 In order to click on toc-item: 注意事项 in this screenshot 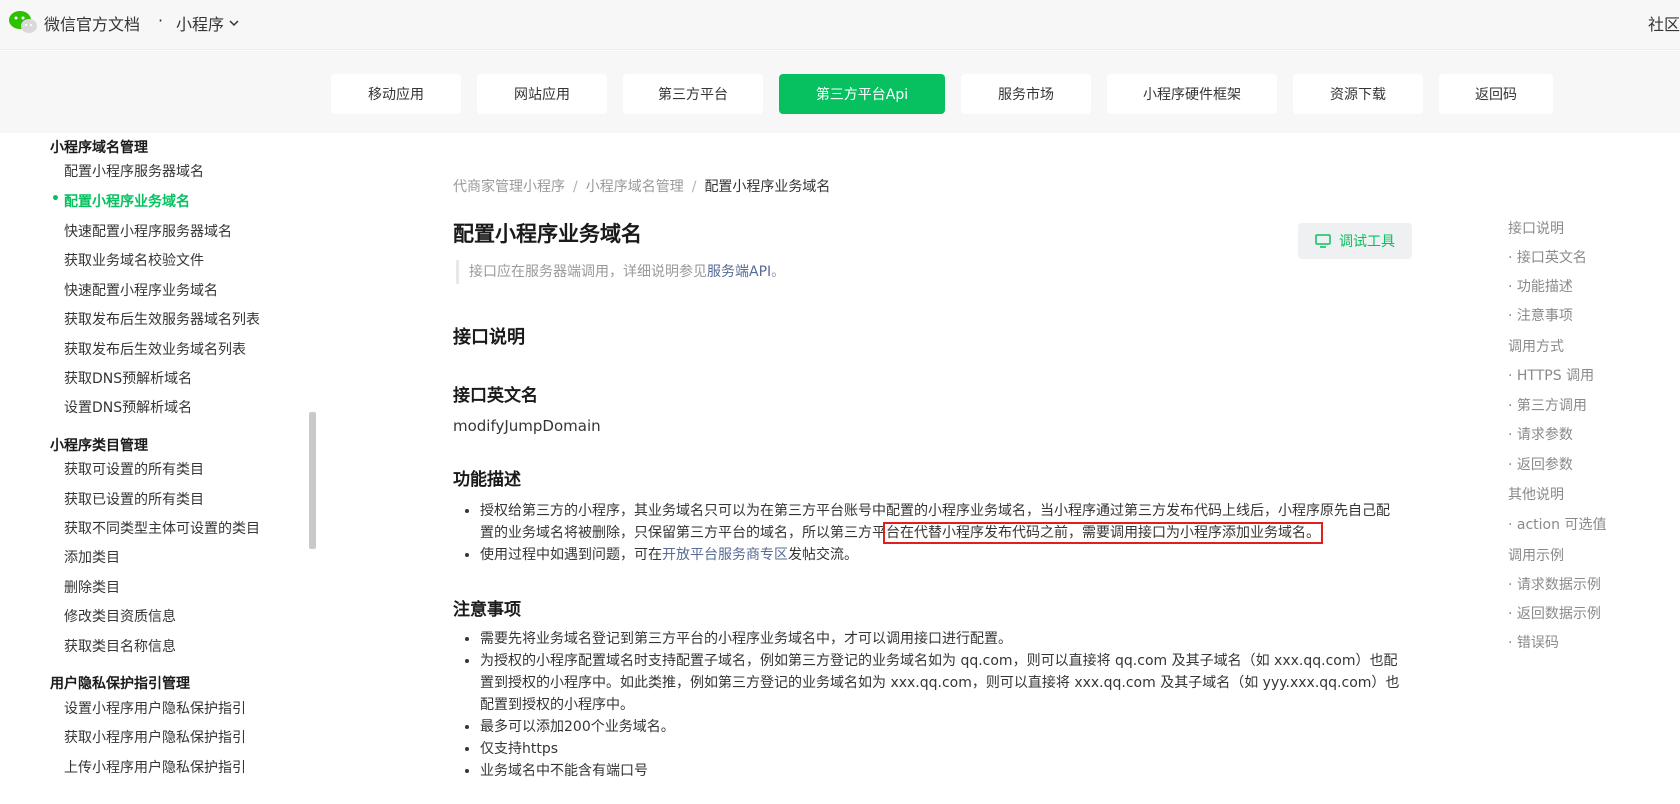, I will do `click(1540, 315)`.